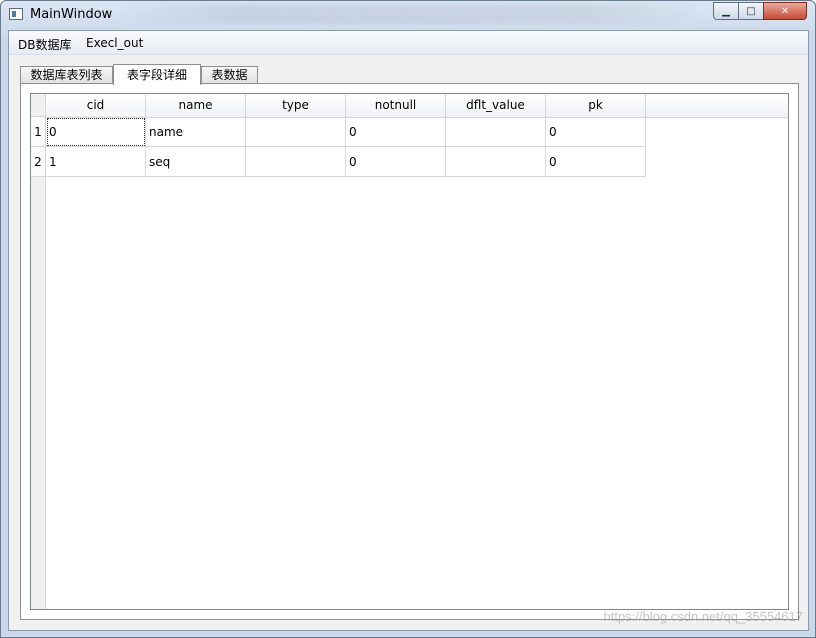 Image resolution: width=816 pixels, height=638 pixels. What do you see at coordinates (296, 105) in the screenshot?
I see `column-header-type: type` at bounding box center [296, 105].